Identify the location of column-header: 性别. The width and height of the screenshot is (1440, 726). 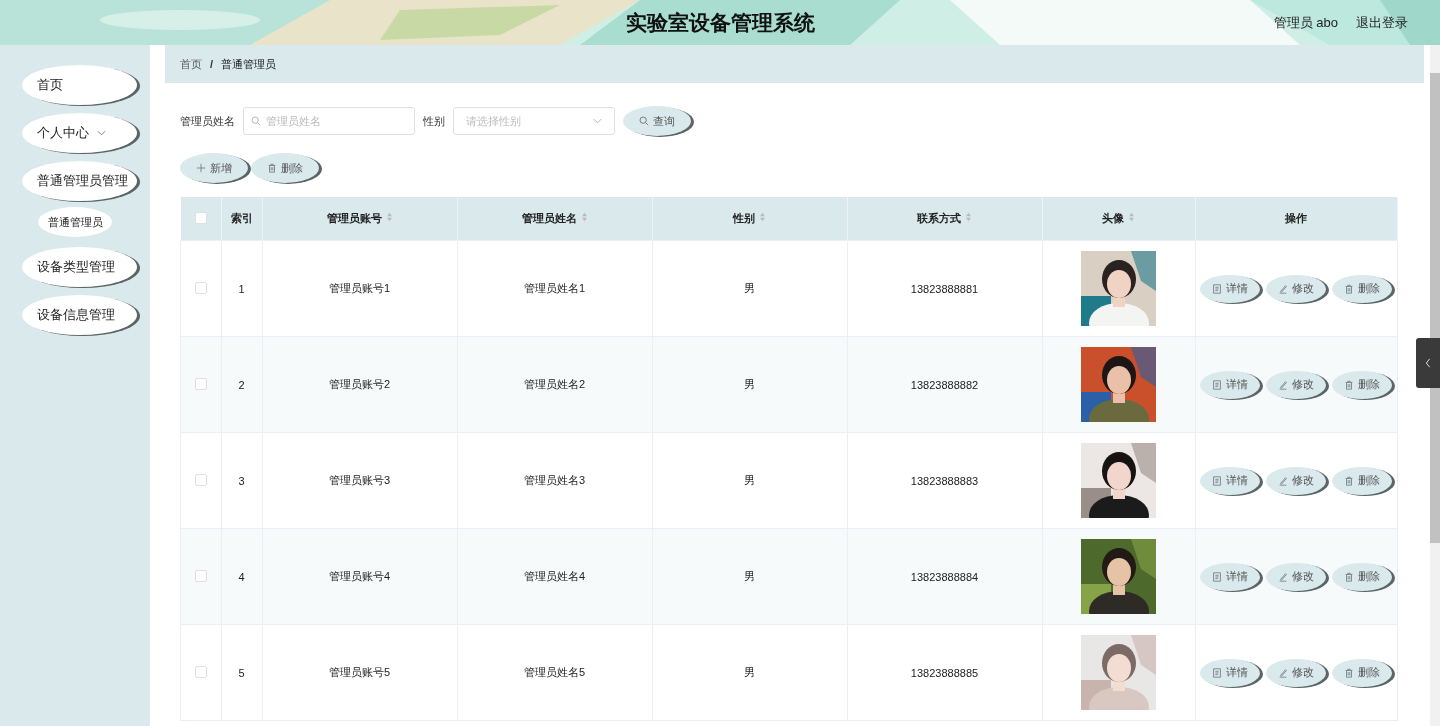
(749, 219).